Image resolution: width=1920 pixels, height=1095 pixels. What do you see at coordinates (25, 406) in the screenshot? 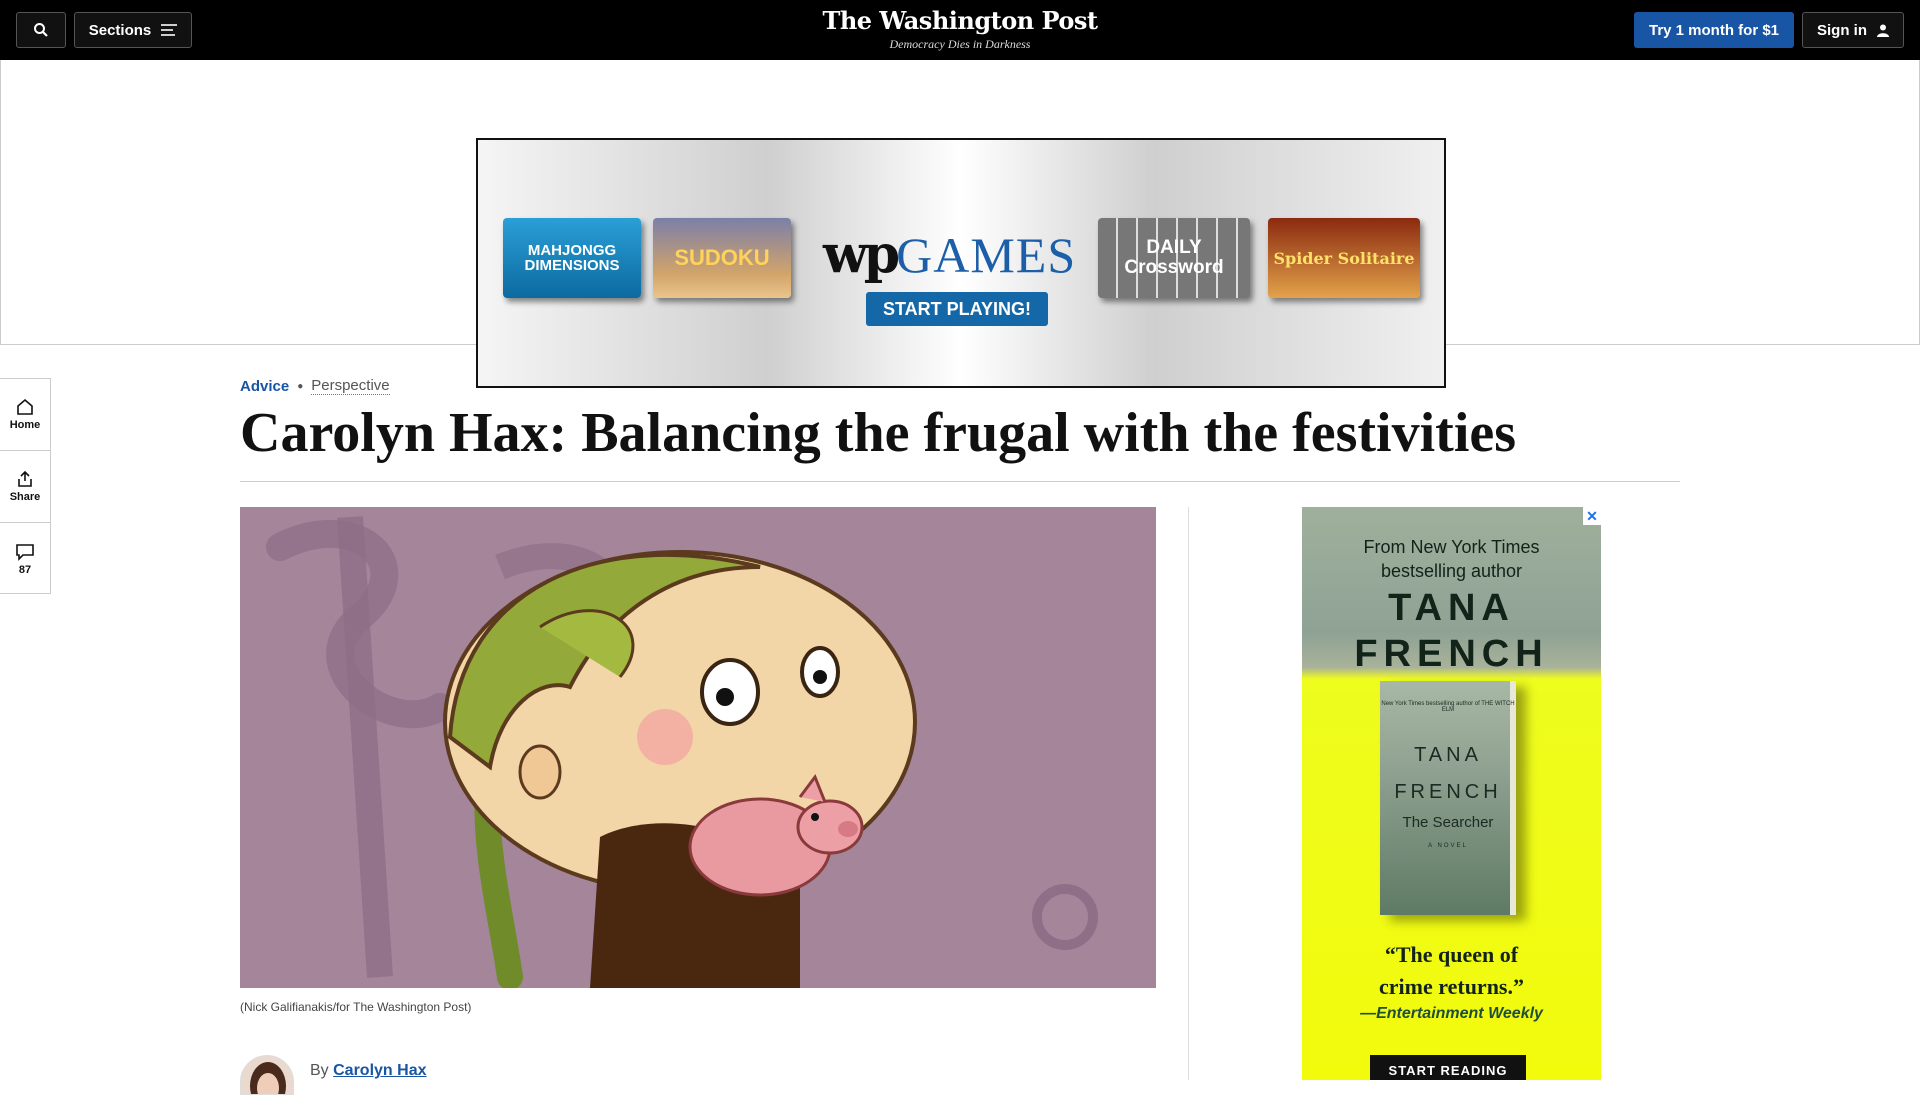
I see `home-icon` at bounding box center [25, 406].